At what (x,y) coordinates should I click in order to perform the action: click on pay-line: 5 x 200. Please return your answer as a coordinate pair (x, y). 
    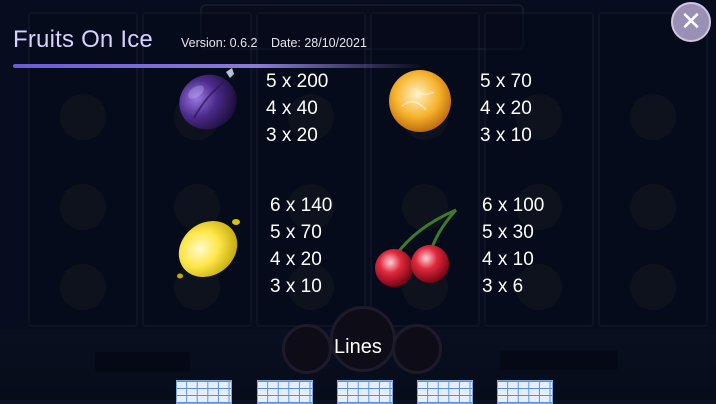
    Looking at the image, I should click on (297, 81).